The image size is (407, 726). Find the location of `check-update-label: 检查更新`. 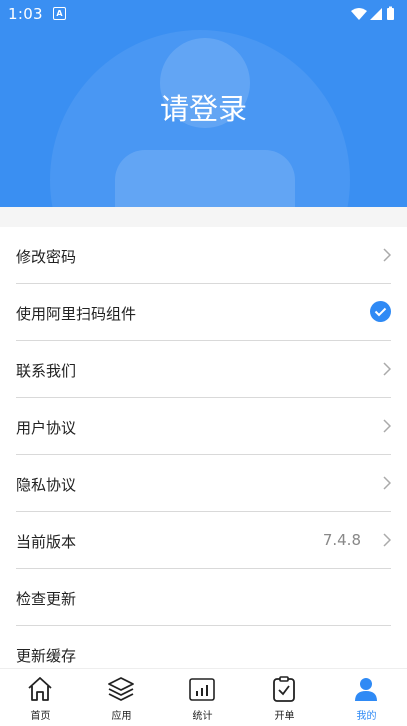

check-update-label: 检查更新 is located at coordinates (46, 599).